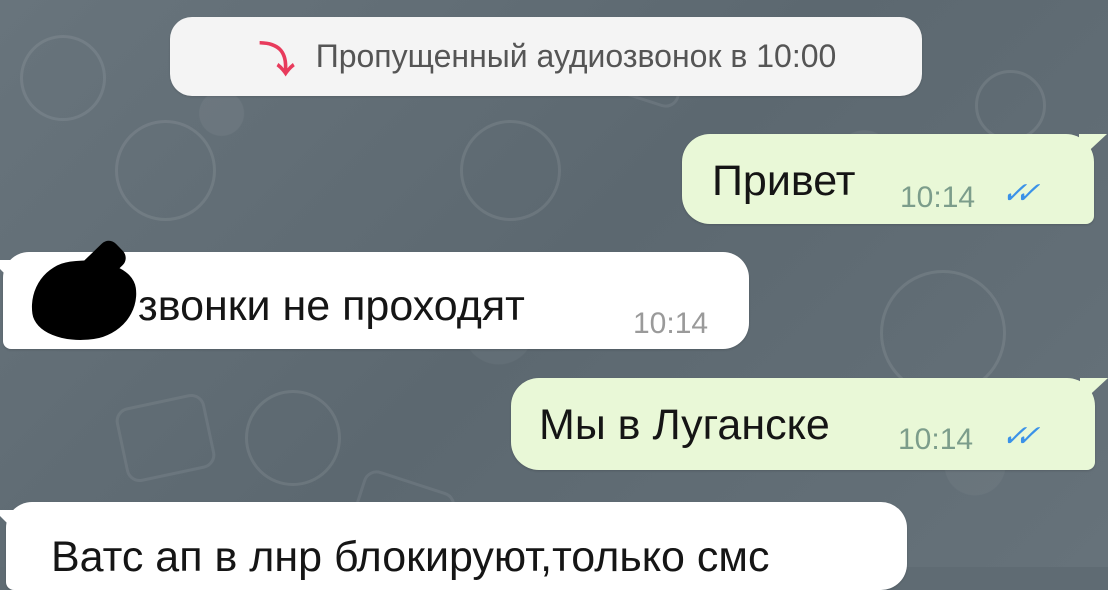 The height and width of the screenshot is (590, 1108). What do you see at coordinates (276, 59) in the screenshot?
I see `missed-call-icon: ⤵` at bounding box center [276, 59].